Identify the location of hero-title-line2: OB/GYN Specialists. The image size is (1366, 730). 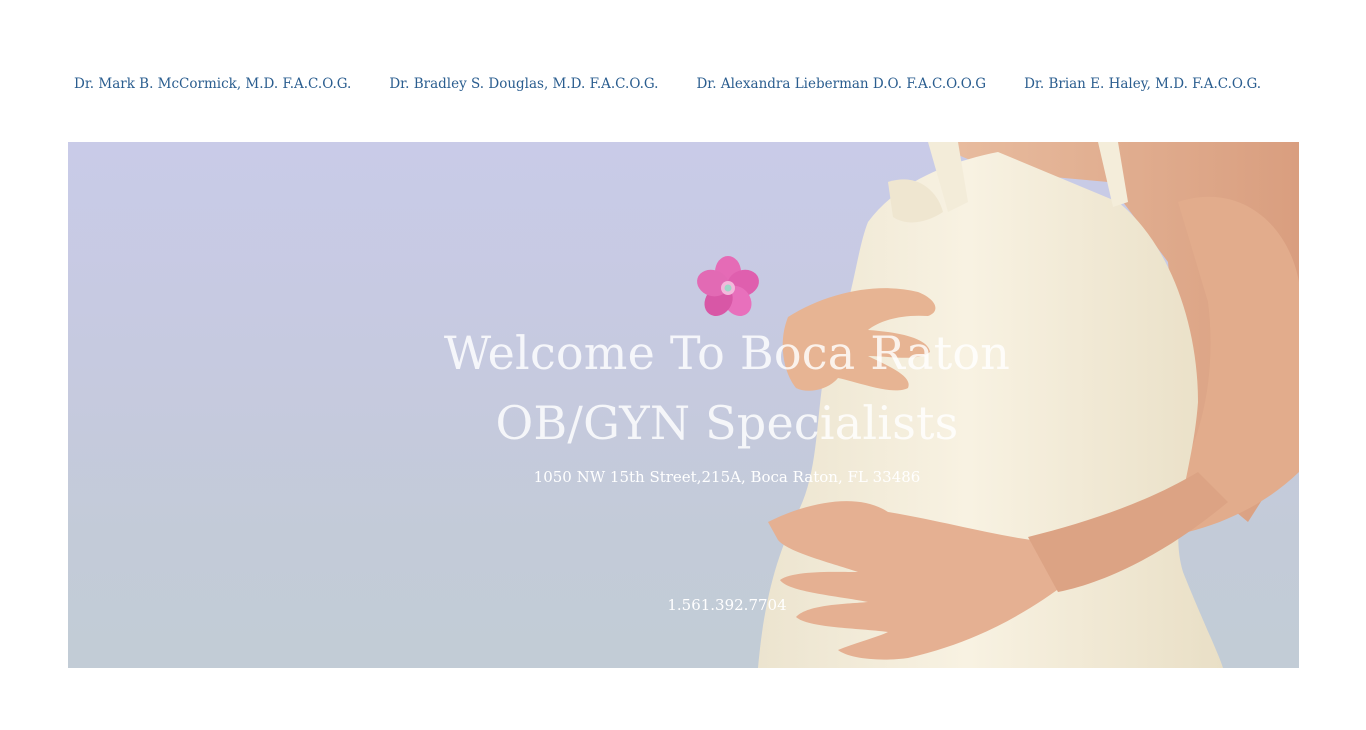
(727, 423).